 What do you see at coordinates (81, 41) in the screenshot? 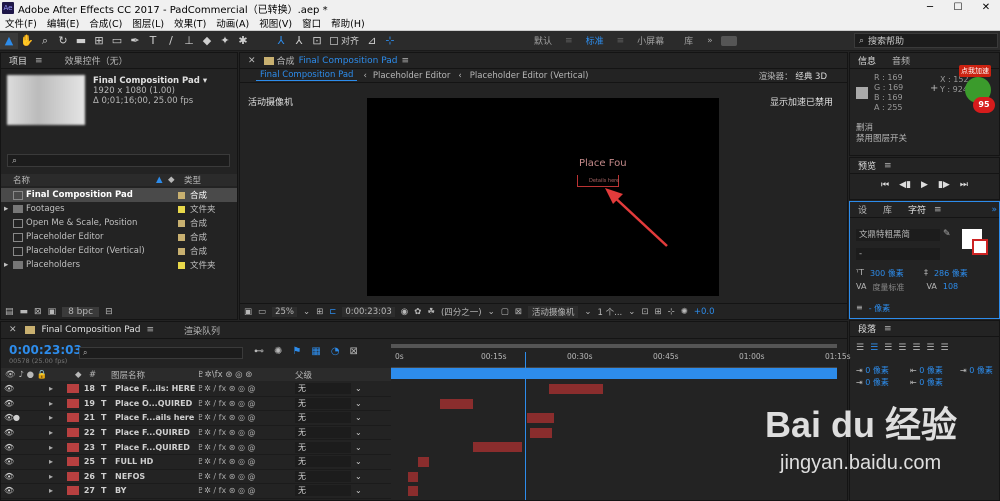
I see `camera-tool-icon: ▬` at bounding box center [81, 41].